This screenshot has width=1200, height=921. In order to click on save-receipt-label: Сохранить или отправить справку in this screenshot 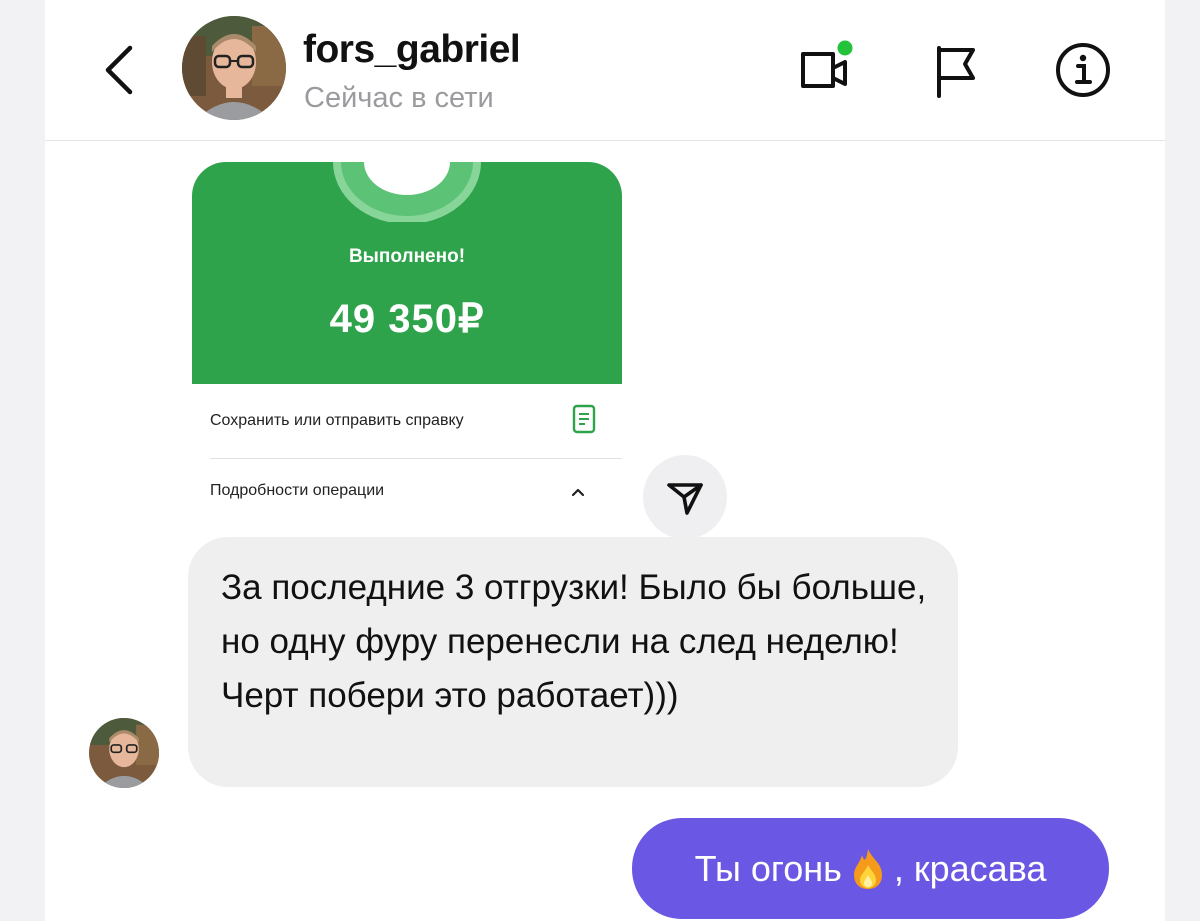, I will do `click(337, 420)`.